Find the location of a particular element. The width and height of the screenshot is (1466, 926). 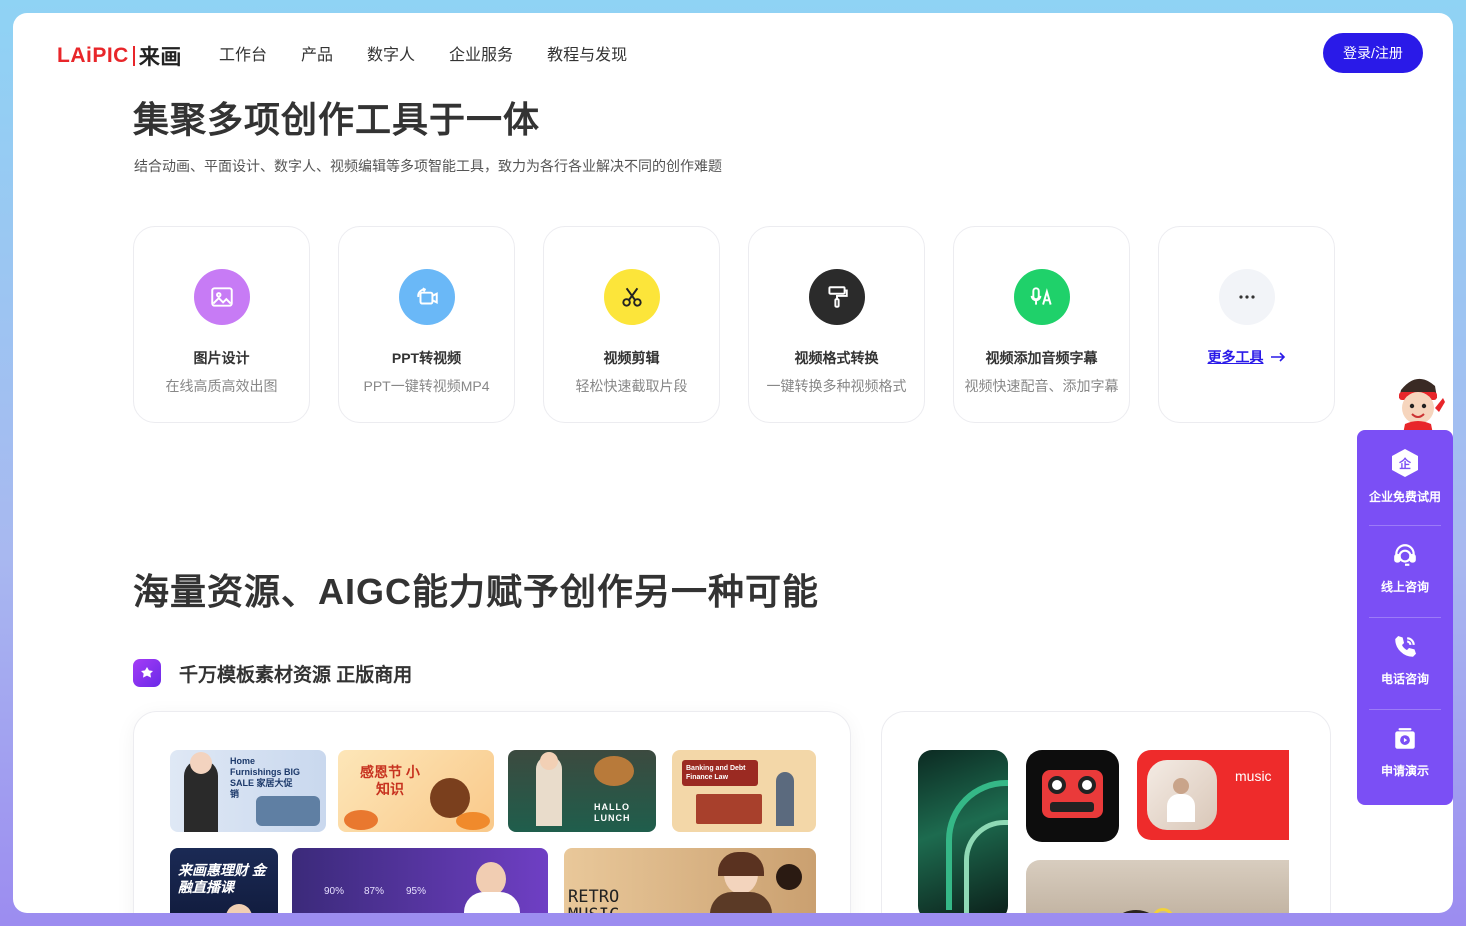

sidebar-label: 企业免费试用 is located at coordinates (1404, 496).